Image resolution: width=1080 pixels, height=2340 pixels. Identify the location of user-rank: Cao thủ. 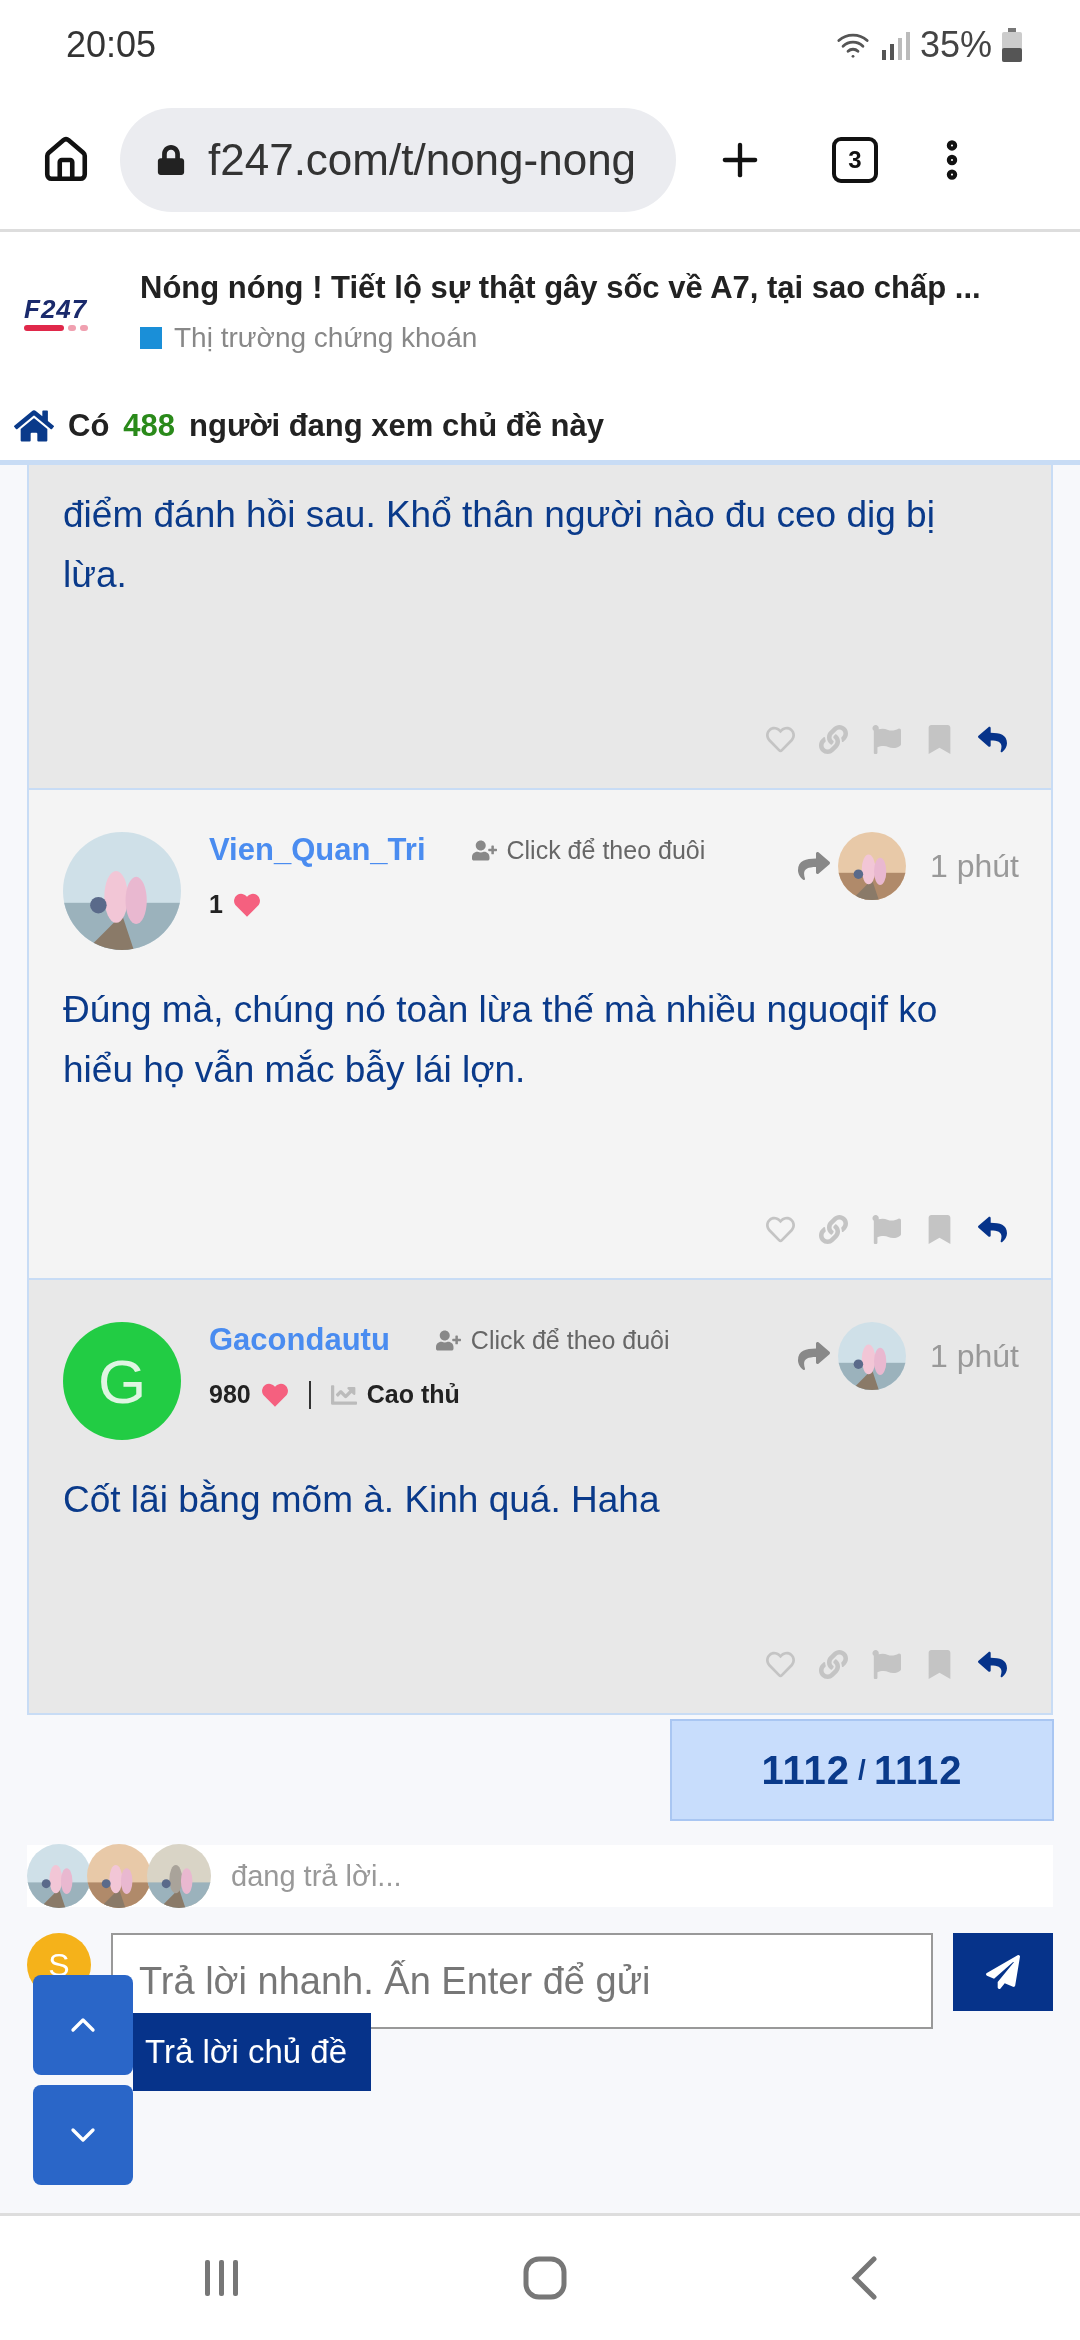
(413, 1394).